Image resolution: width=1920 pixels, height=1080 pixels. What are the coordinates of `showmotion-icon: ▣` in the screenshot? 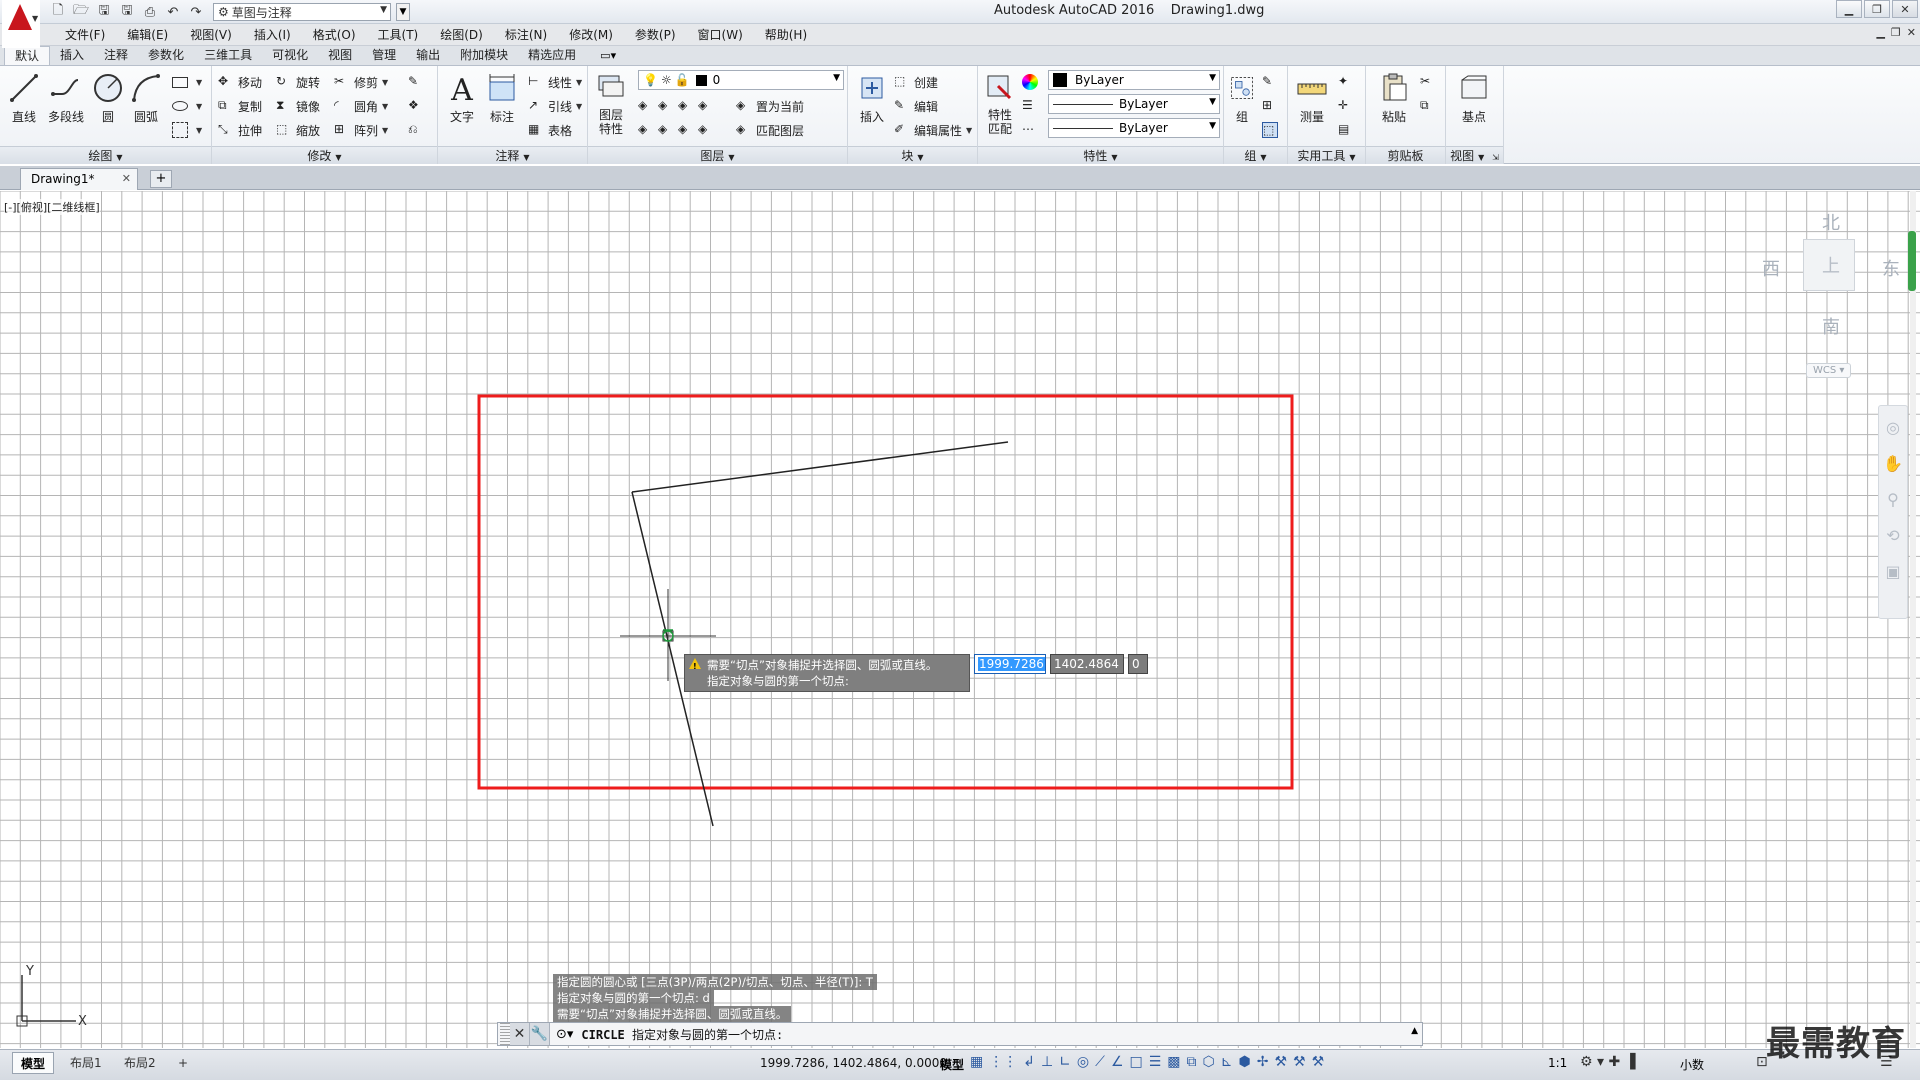 It's located at (1893, 571).